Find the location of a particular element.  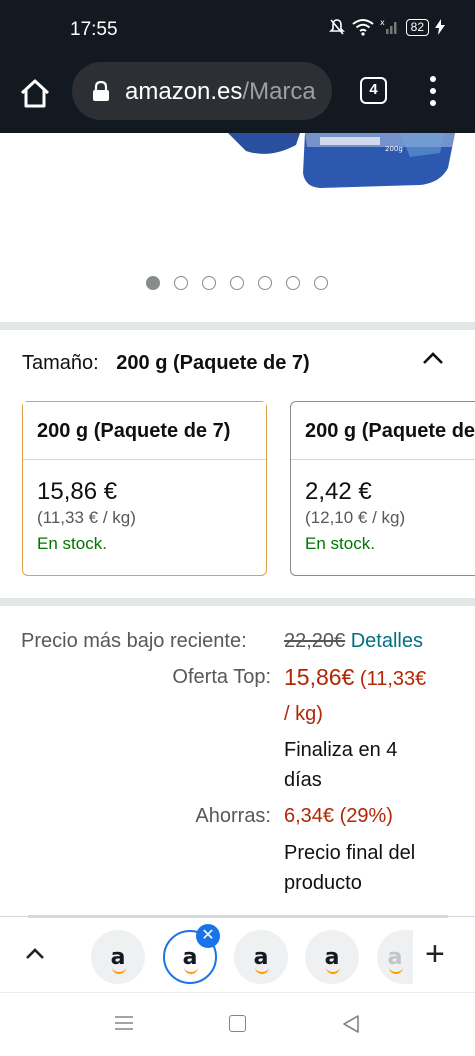

charging-bolt-icon is located at coordinates (440, 27).